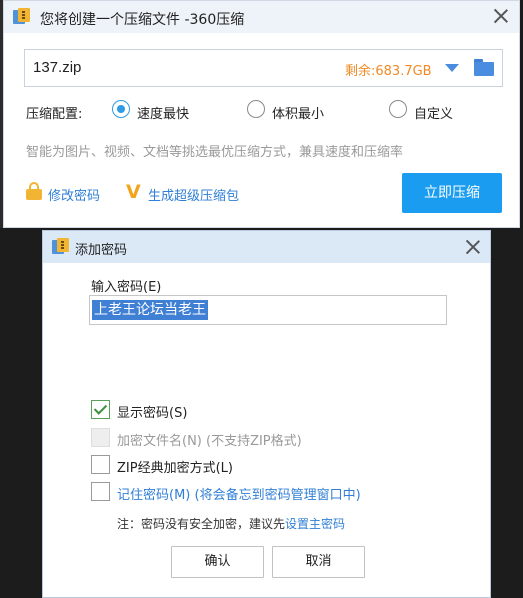  Describe the element at coordinates (175, 466) in the screenshot. I see `zip-classic-label: ZIP经典加密方式(L)` at that location.